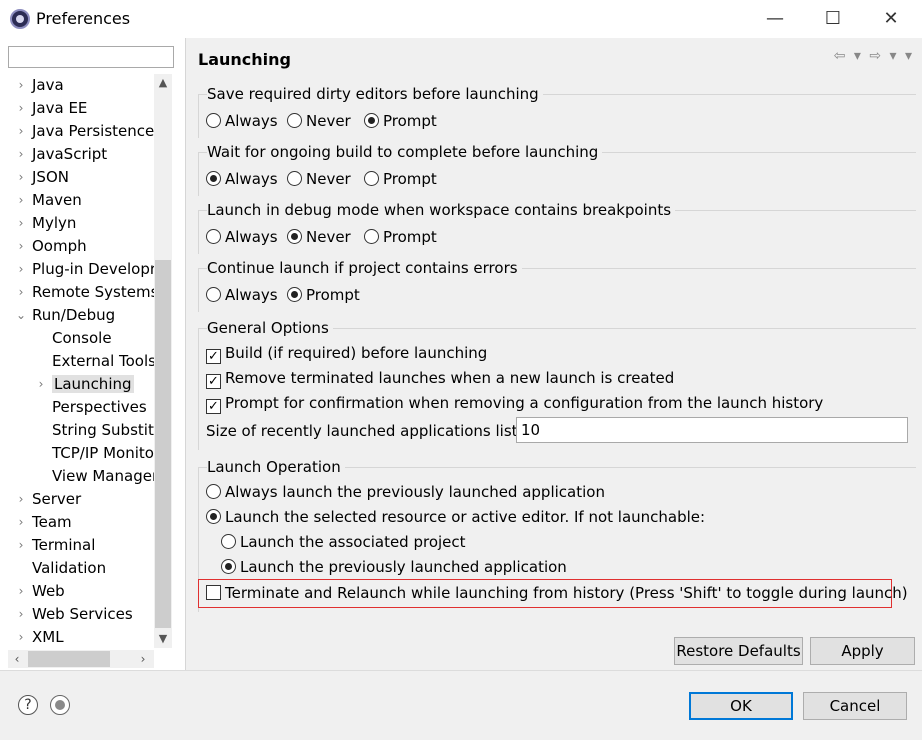 This screenshot has width=922, height=740. I want to click on scroll-right-icon: ›, so click(143, 659).